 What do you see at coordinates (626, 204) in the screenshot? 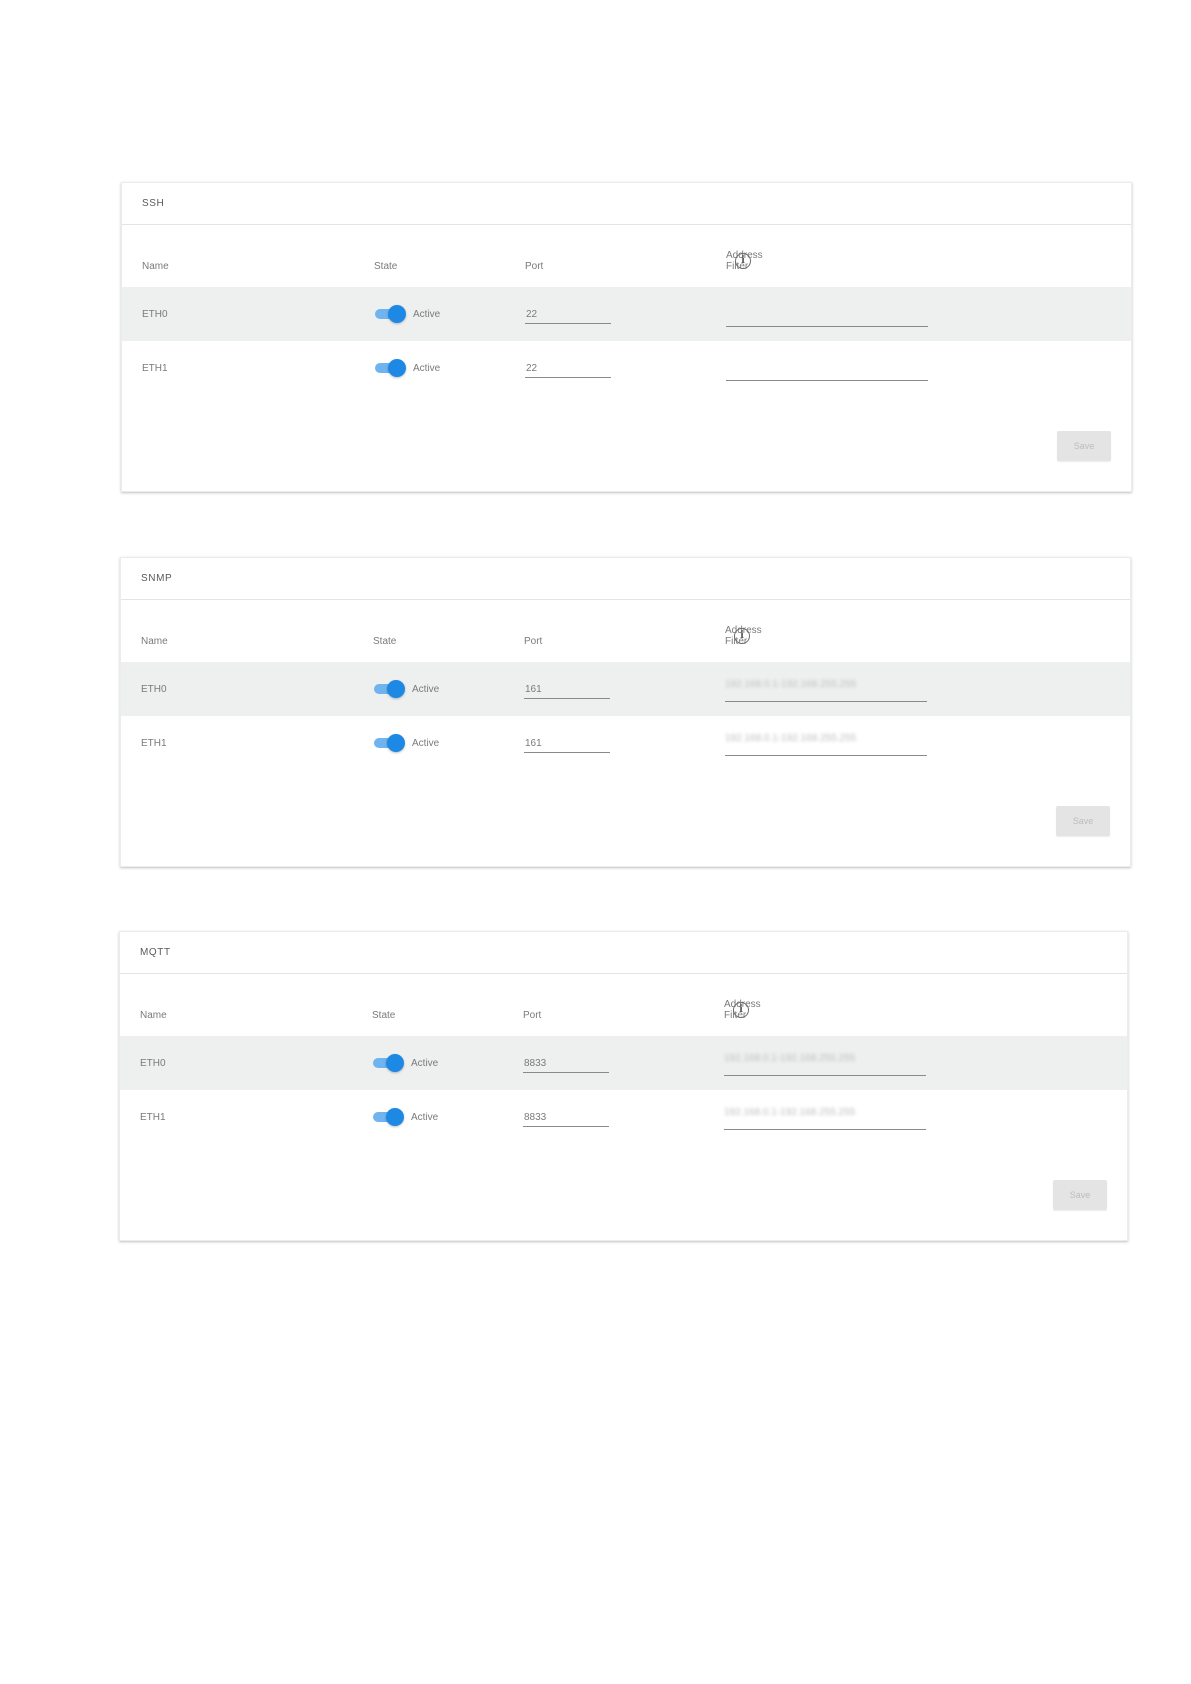
I see `card-title: SSH` at bounding box center [626, 204].